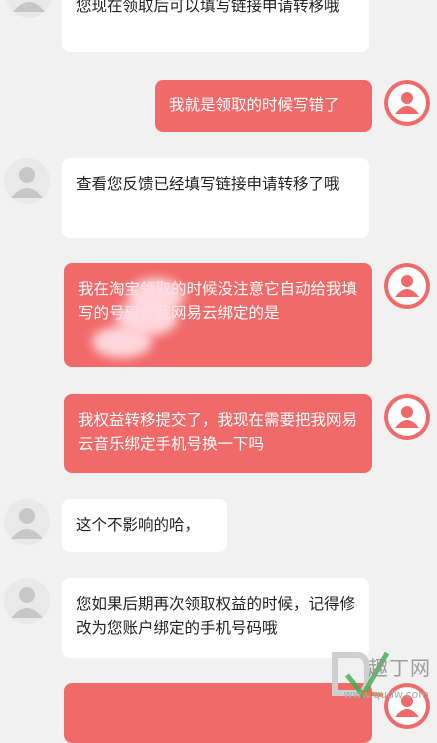 Image resolution: width=437 pixels, height=743 pixels. I want to click on message-bubble: 您如果后期再次领取权益的时候，记得修改为您账户绑定的手机号码哦, so click(215, 618).